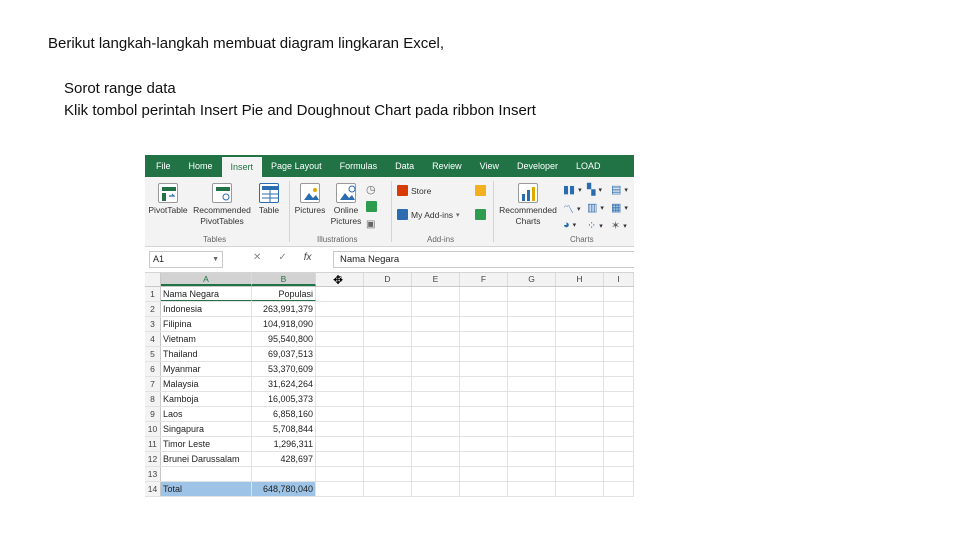 The width and height of the screenshot is (960, 540). Describe the element at coordinates (371, 206) in the screenshot. I see `smartart-button` at that location.